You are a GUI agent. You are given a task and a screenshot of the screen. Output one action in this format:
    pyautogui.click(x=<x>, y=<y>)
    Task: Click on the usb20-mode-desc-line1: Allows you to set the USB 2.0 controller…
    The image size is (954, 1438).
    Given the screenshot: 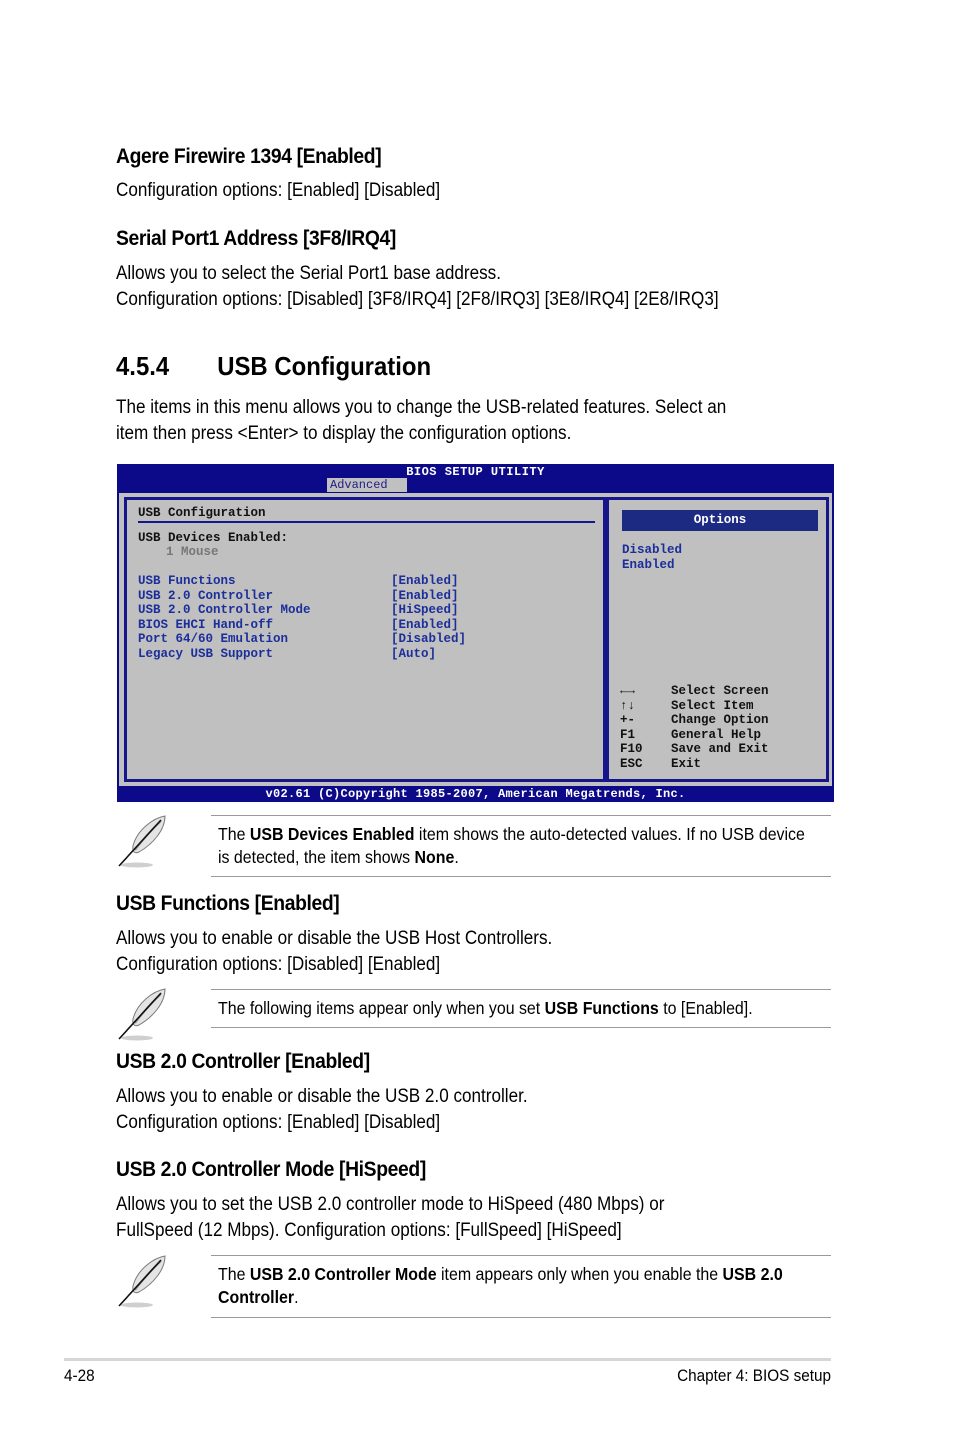 What is the action you would take?
    pyautogui.click(x=390, y=1204)
    